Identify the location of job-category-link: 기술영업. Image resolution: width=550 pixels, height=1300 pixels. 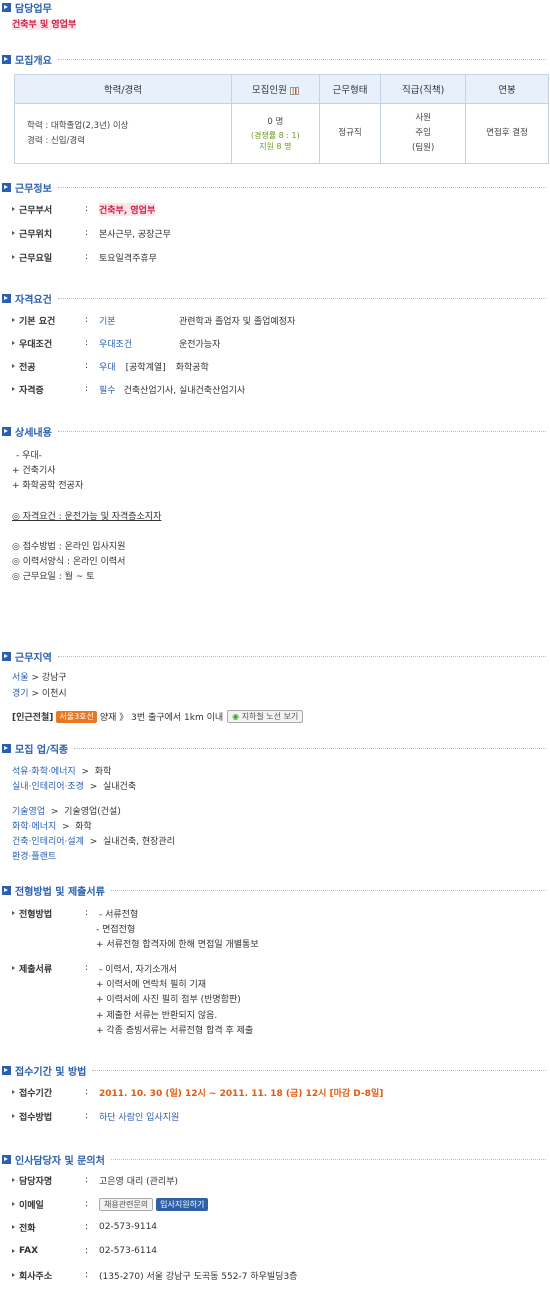
(28, 812).